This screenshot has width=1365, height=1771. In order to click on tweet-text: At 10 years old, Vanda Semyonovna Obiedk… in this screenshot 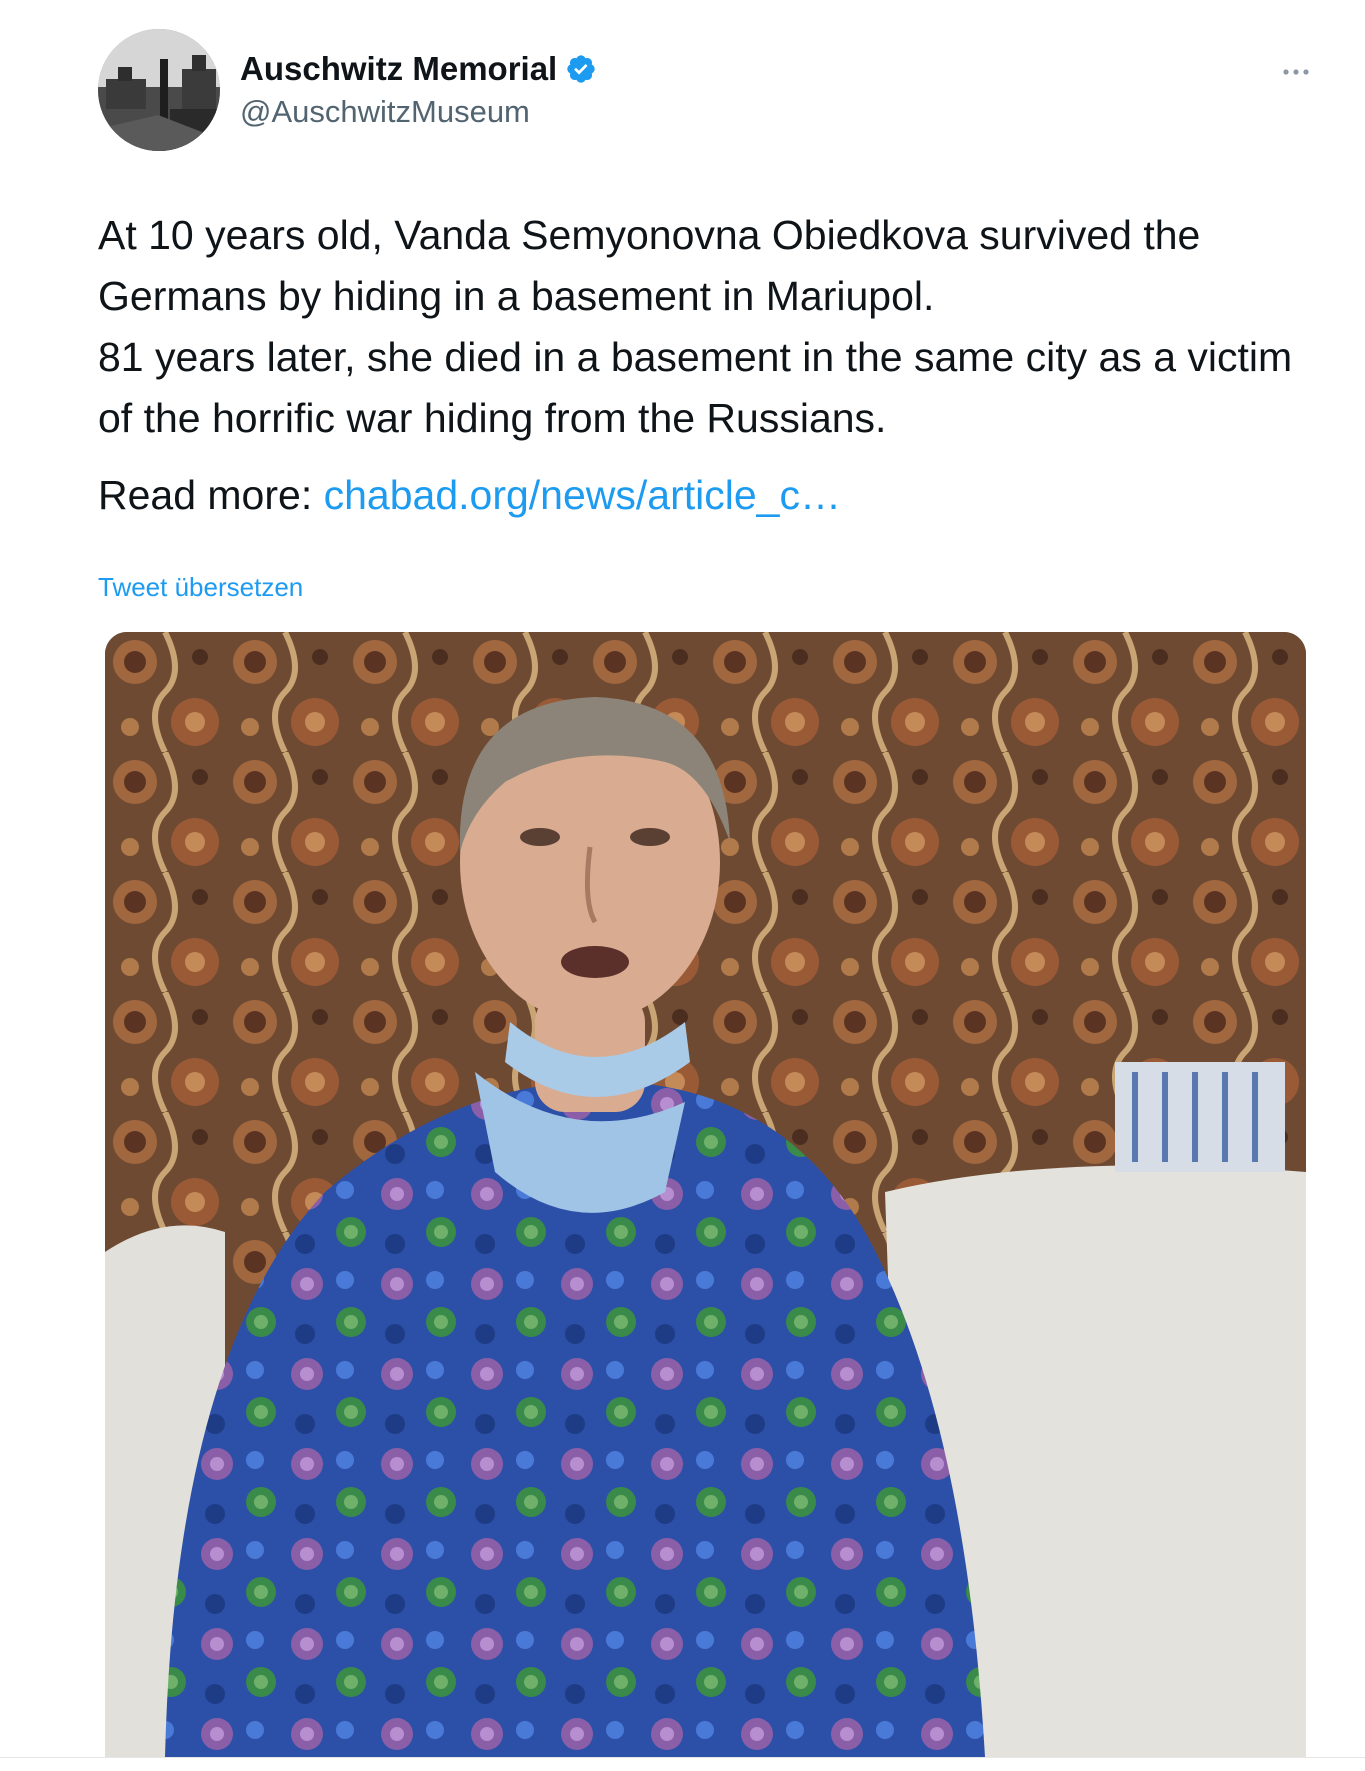, I will do `click(713, 327)`.